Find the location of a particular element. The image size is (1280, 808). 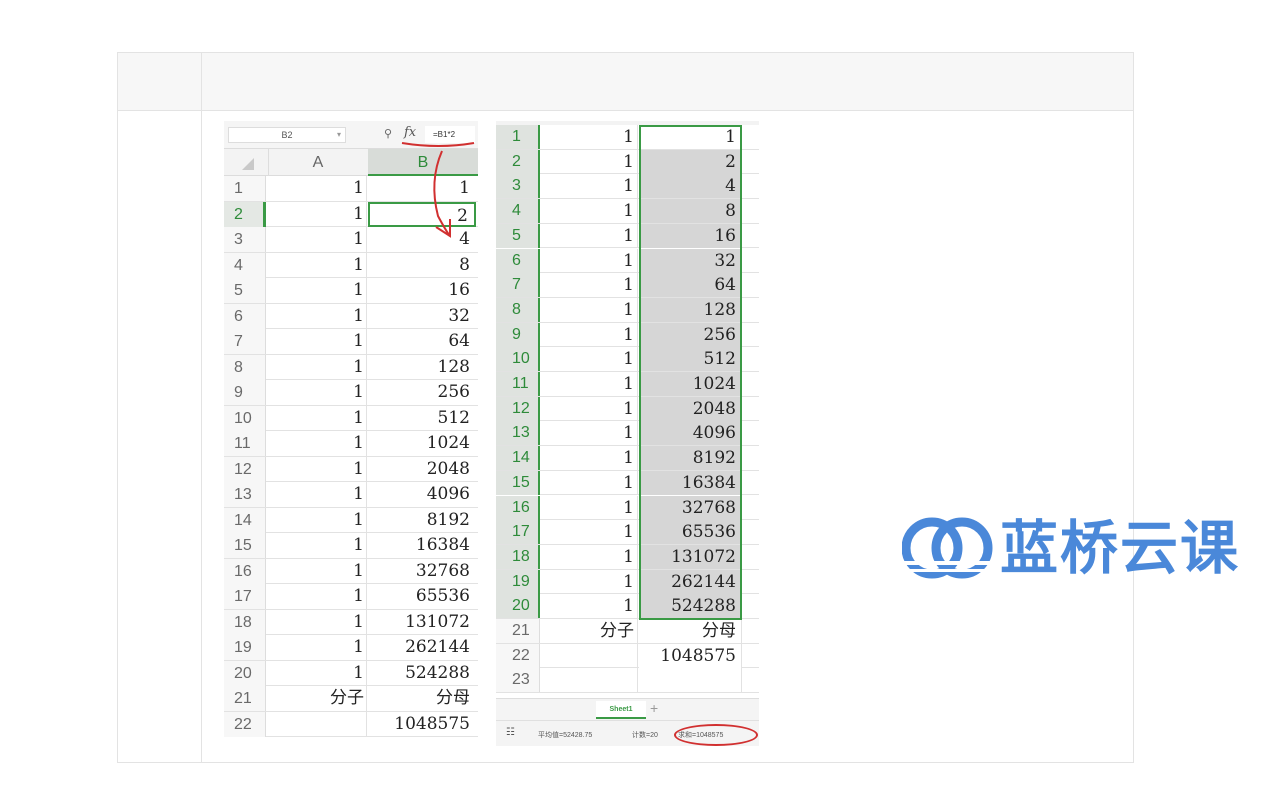

cell-b: 65536 is located at coordinates (690, 532).